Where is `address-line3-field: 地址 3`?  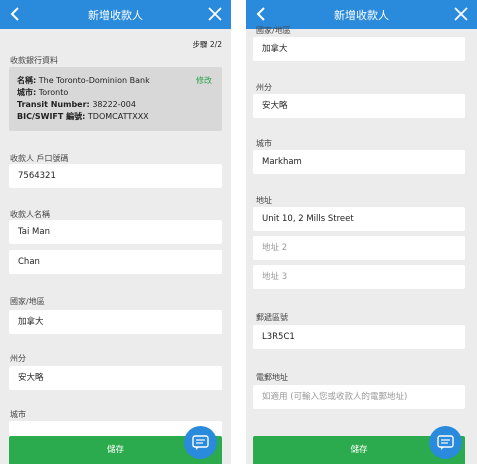
address-line3-field: 地址 3 is located at coordinates (359, 277).